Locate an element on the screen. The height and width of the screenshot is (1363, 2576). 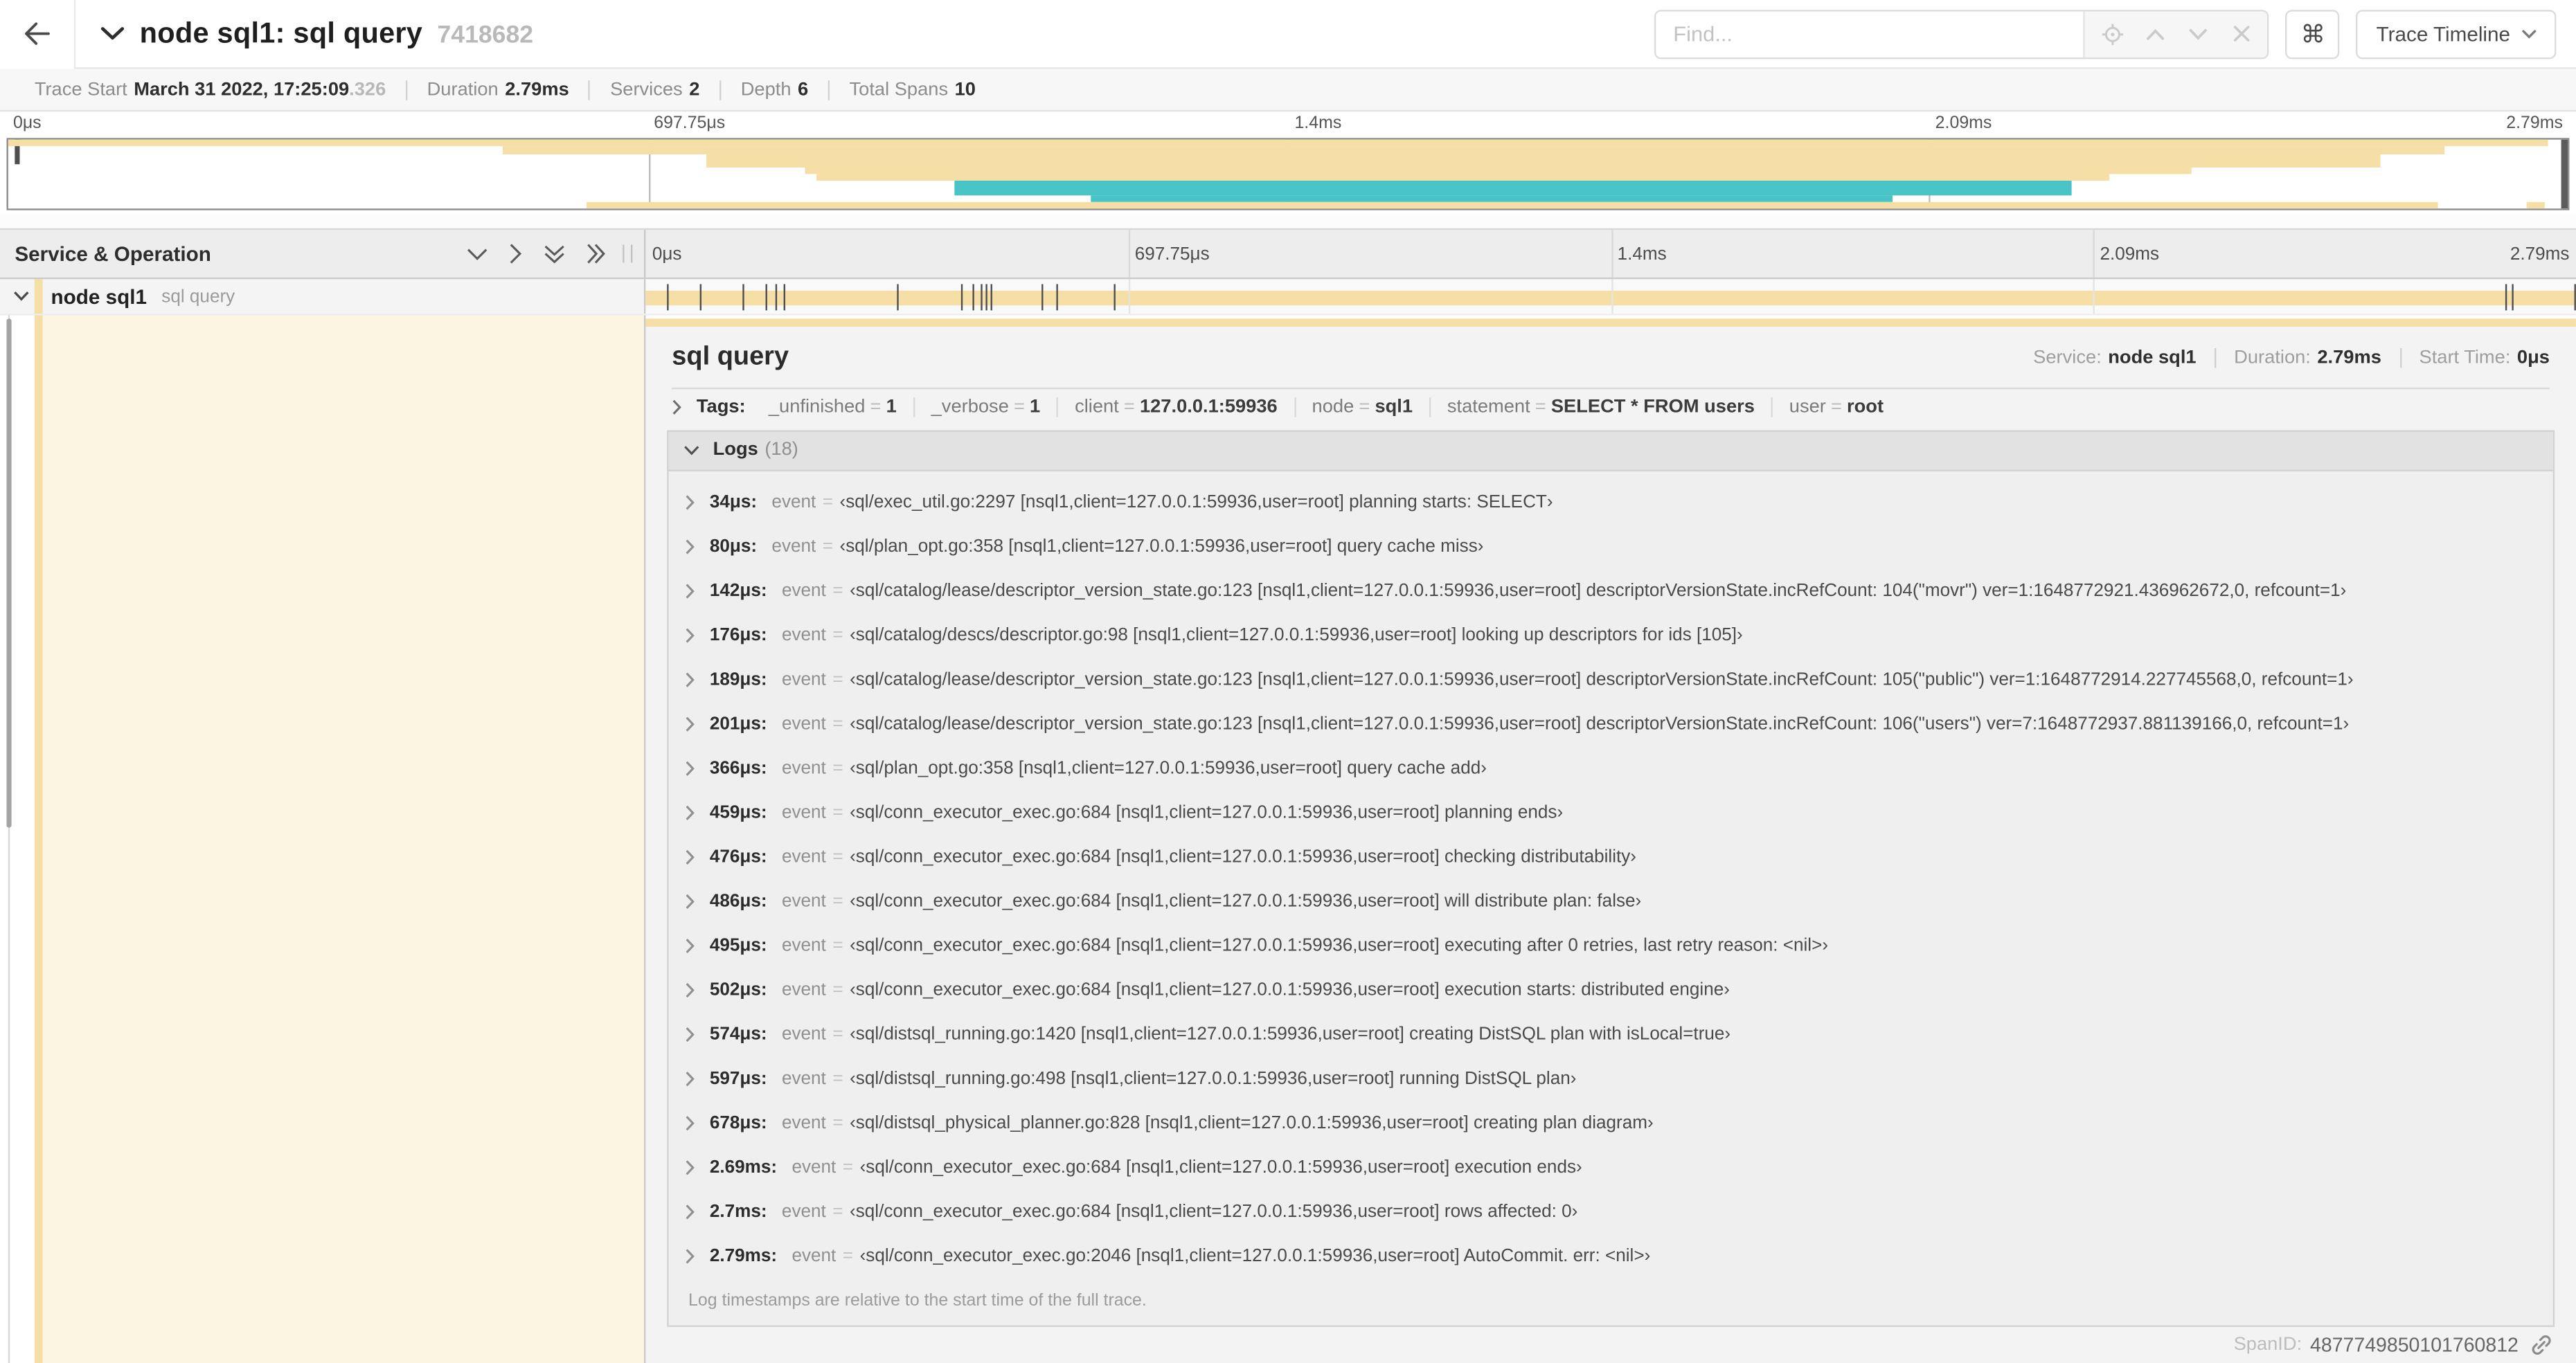
collapse-one-icon is located at coordinates (478, 254).